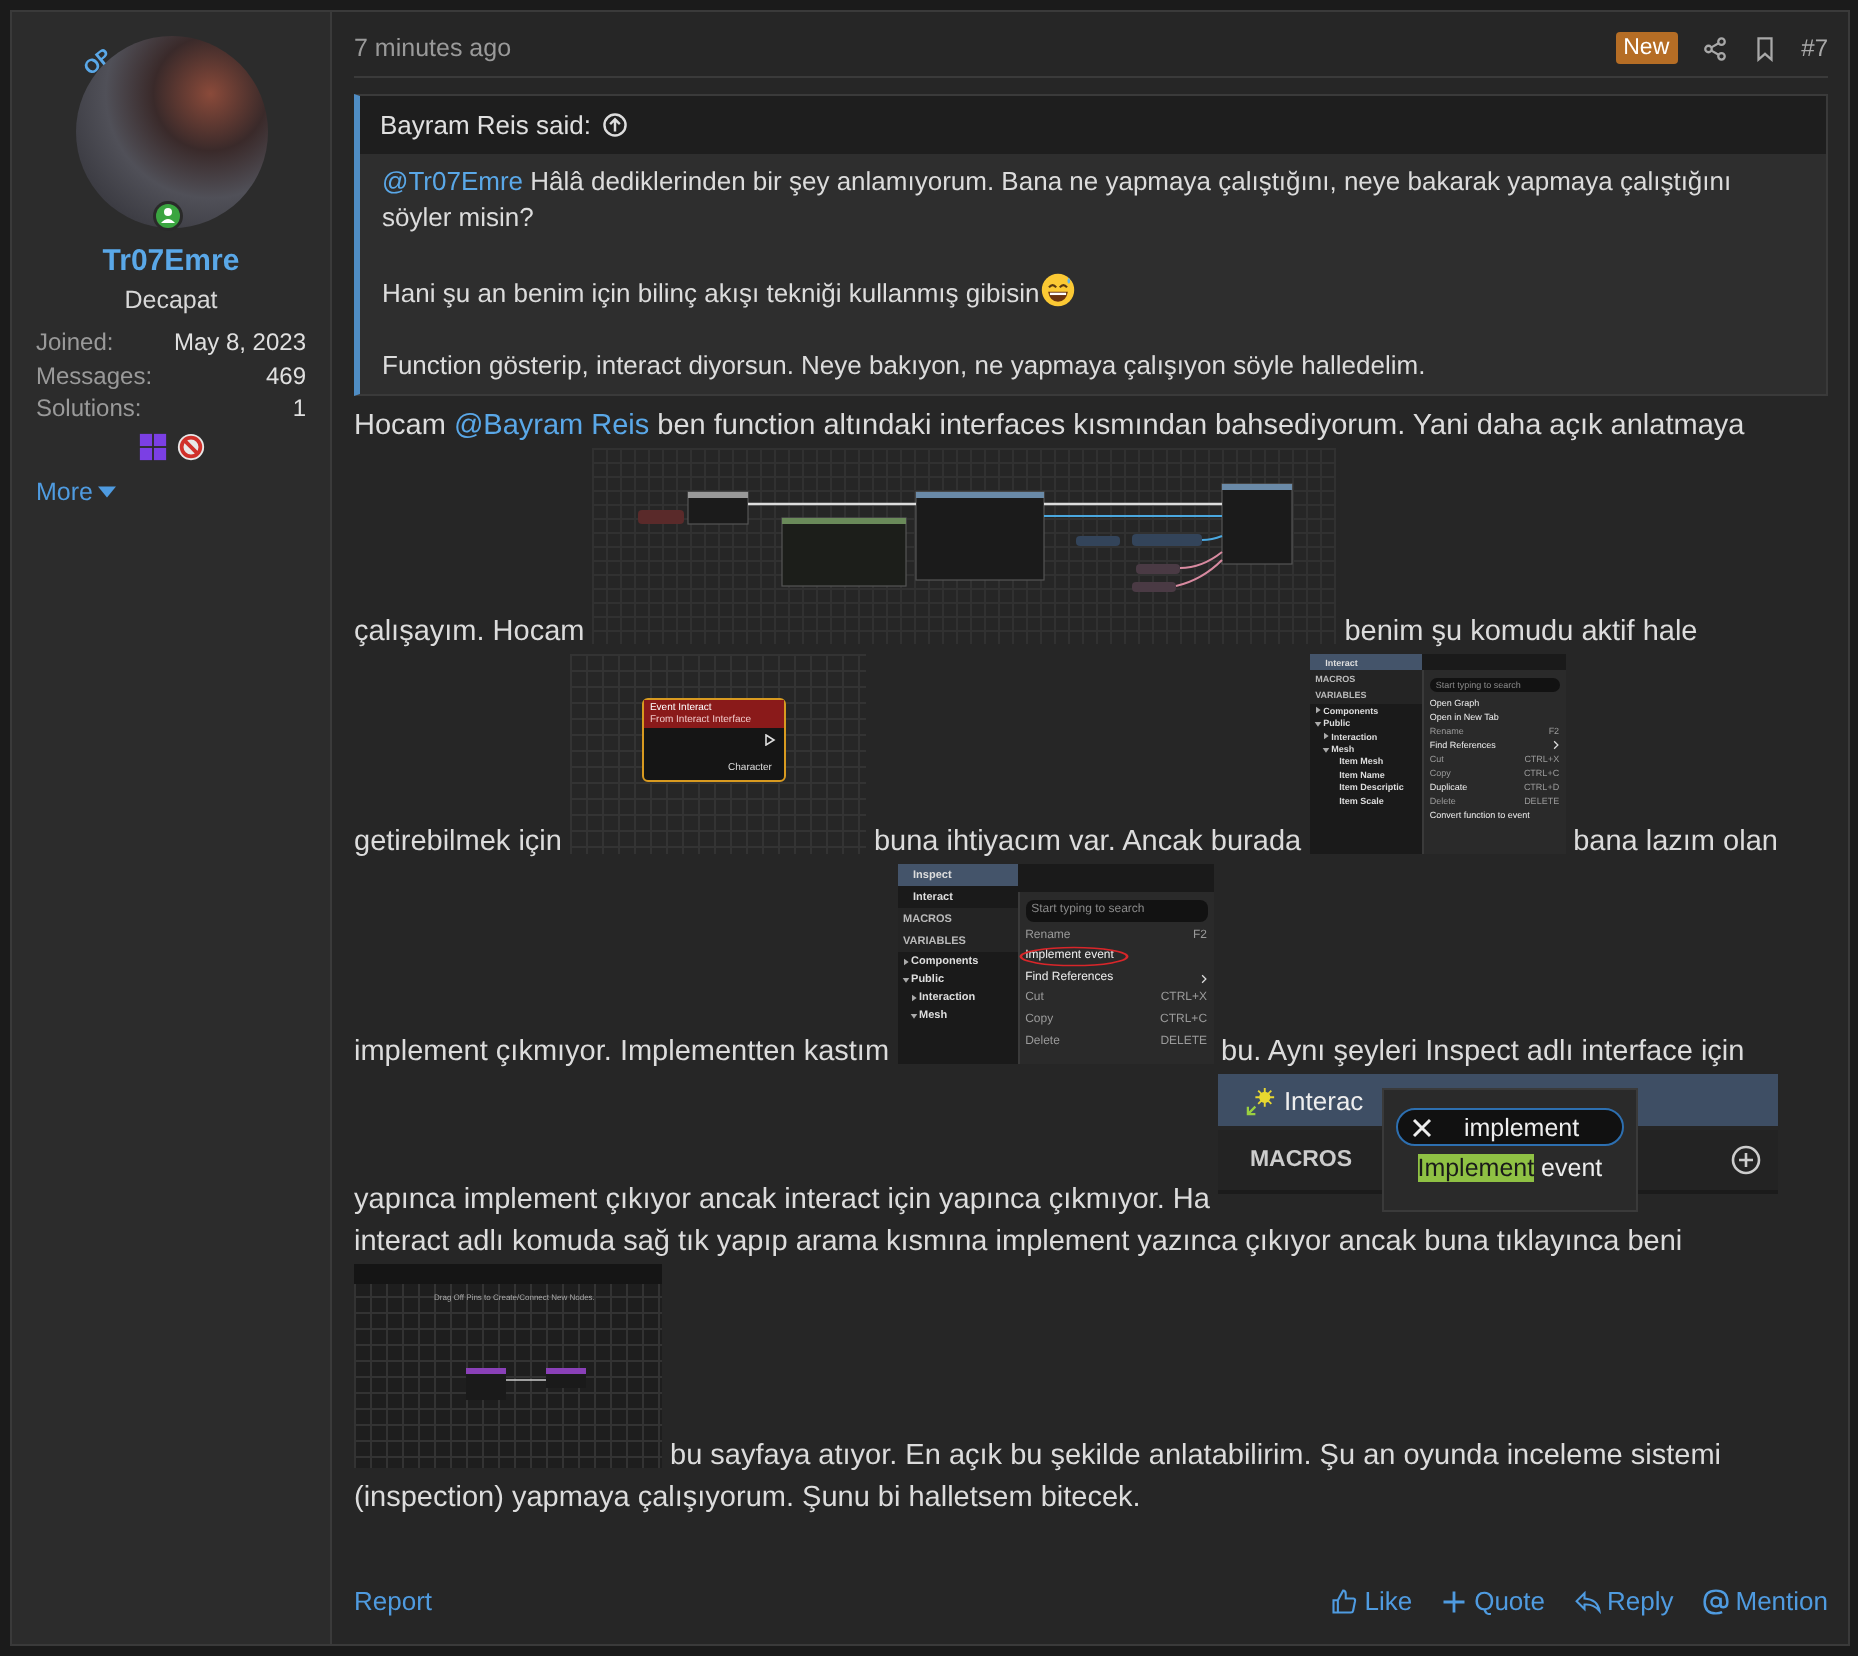  Describe the element at coordinates (1814, 48) in the screenshot. I see `post-number-link: #7` at that location.